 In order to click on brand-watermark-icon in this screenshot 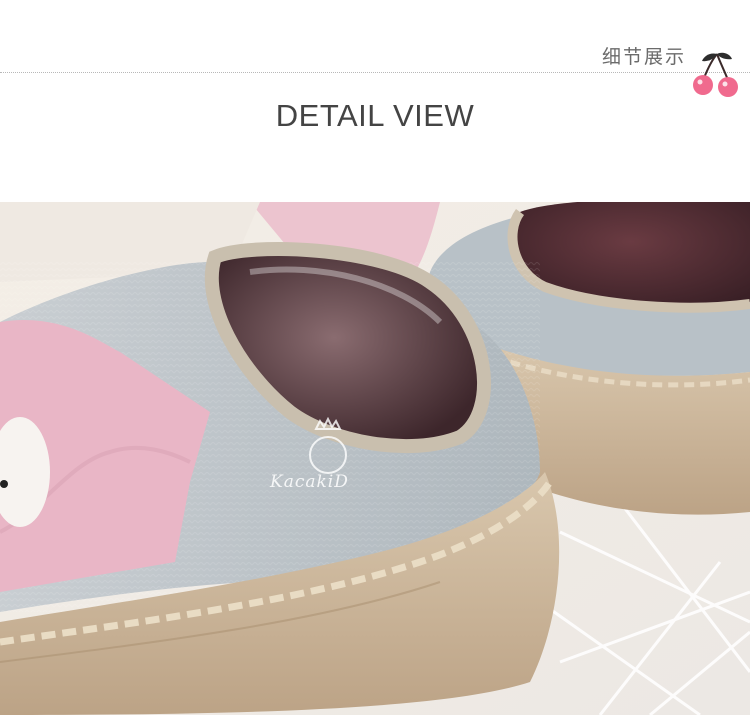, I will do `click(328, 445)`.